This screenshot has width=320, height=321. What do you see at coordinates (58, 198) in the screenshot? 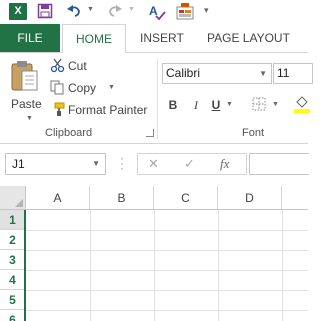
I see `column-header-a: A` at bounding box center [58, 198].